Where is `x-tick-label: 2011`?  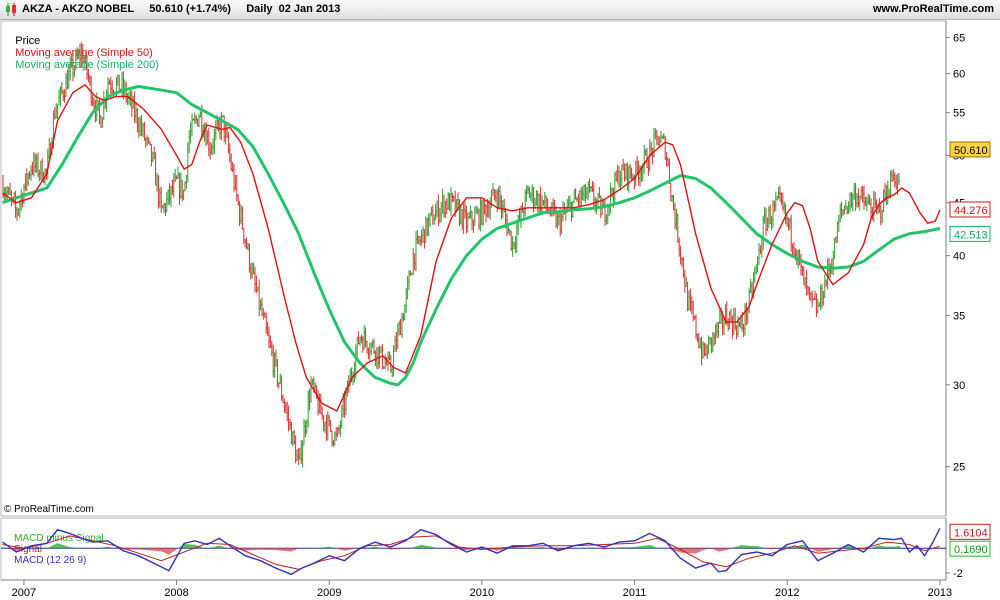
x-tick-label: 2011 is located at coordinates (635, 593).